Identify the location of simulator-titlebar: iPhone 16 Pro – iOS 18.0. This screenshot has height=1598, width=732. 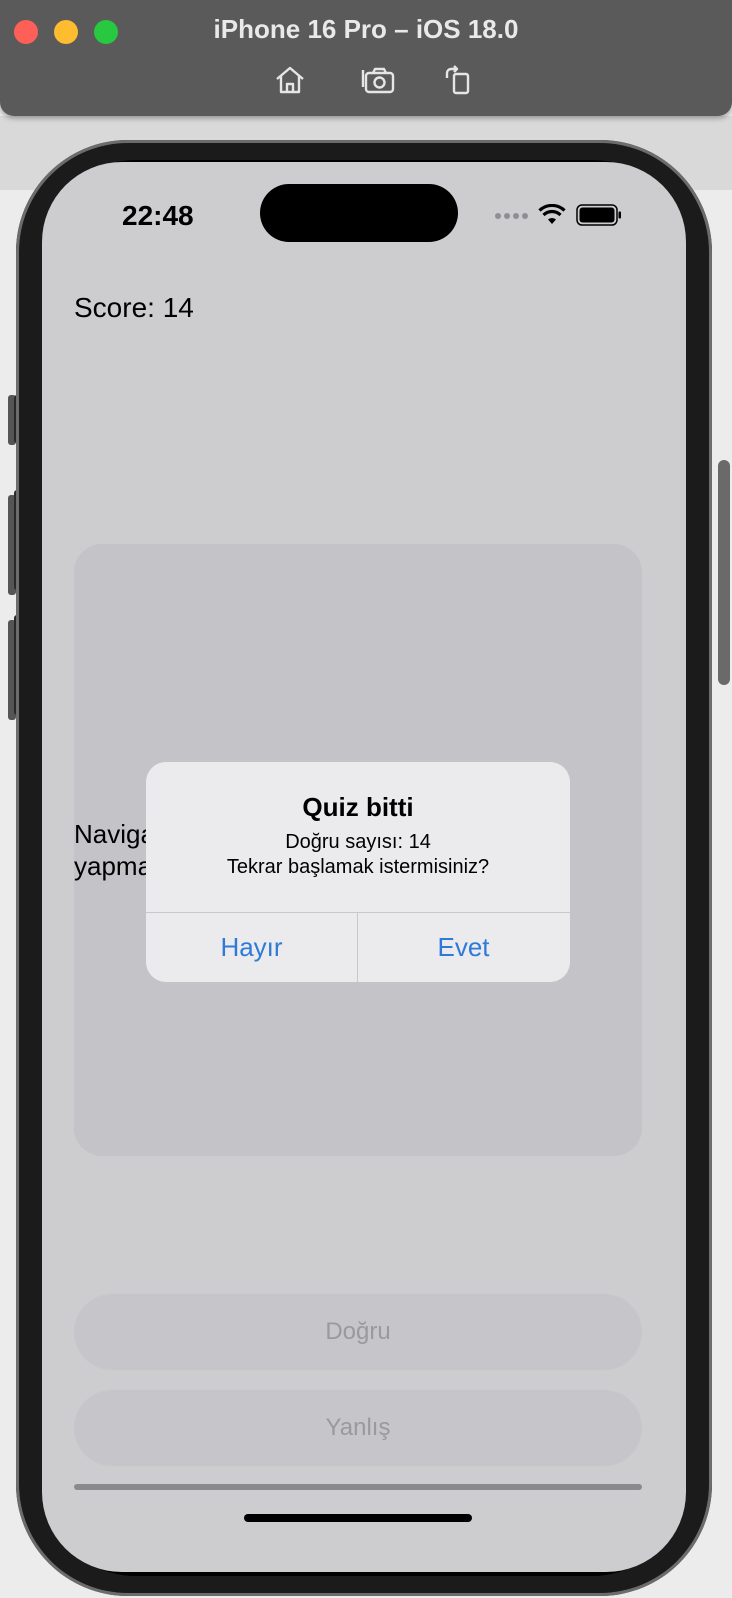
(366, 58).